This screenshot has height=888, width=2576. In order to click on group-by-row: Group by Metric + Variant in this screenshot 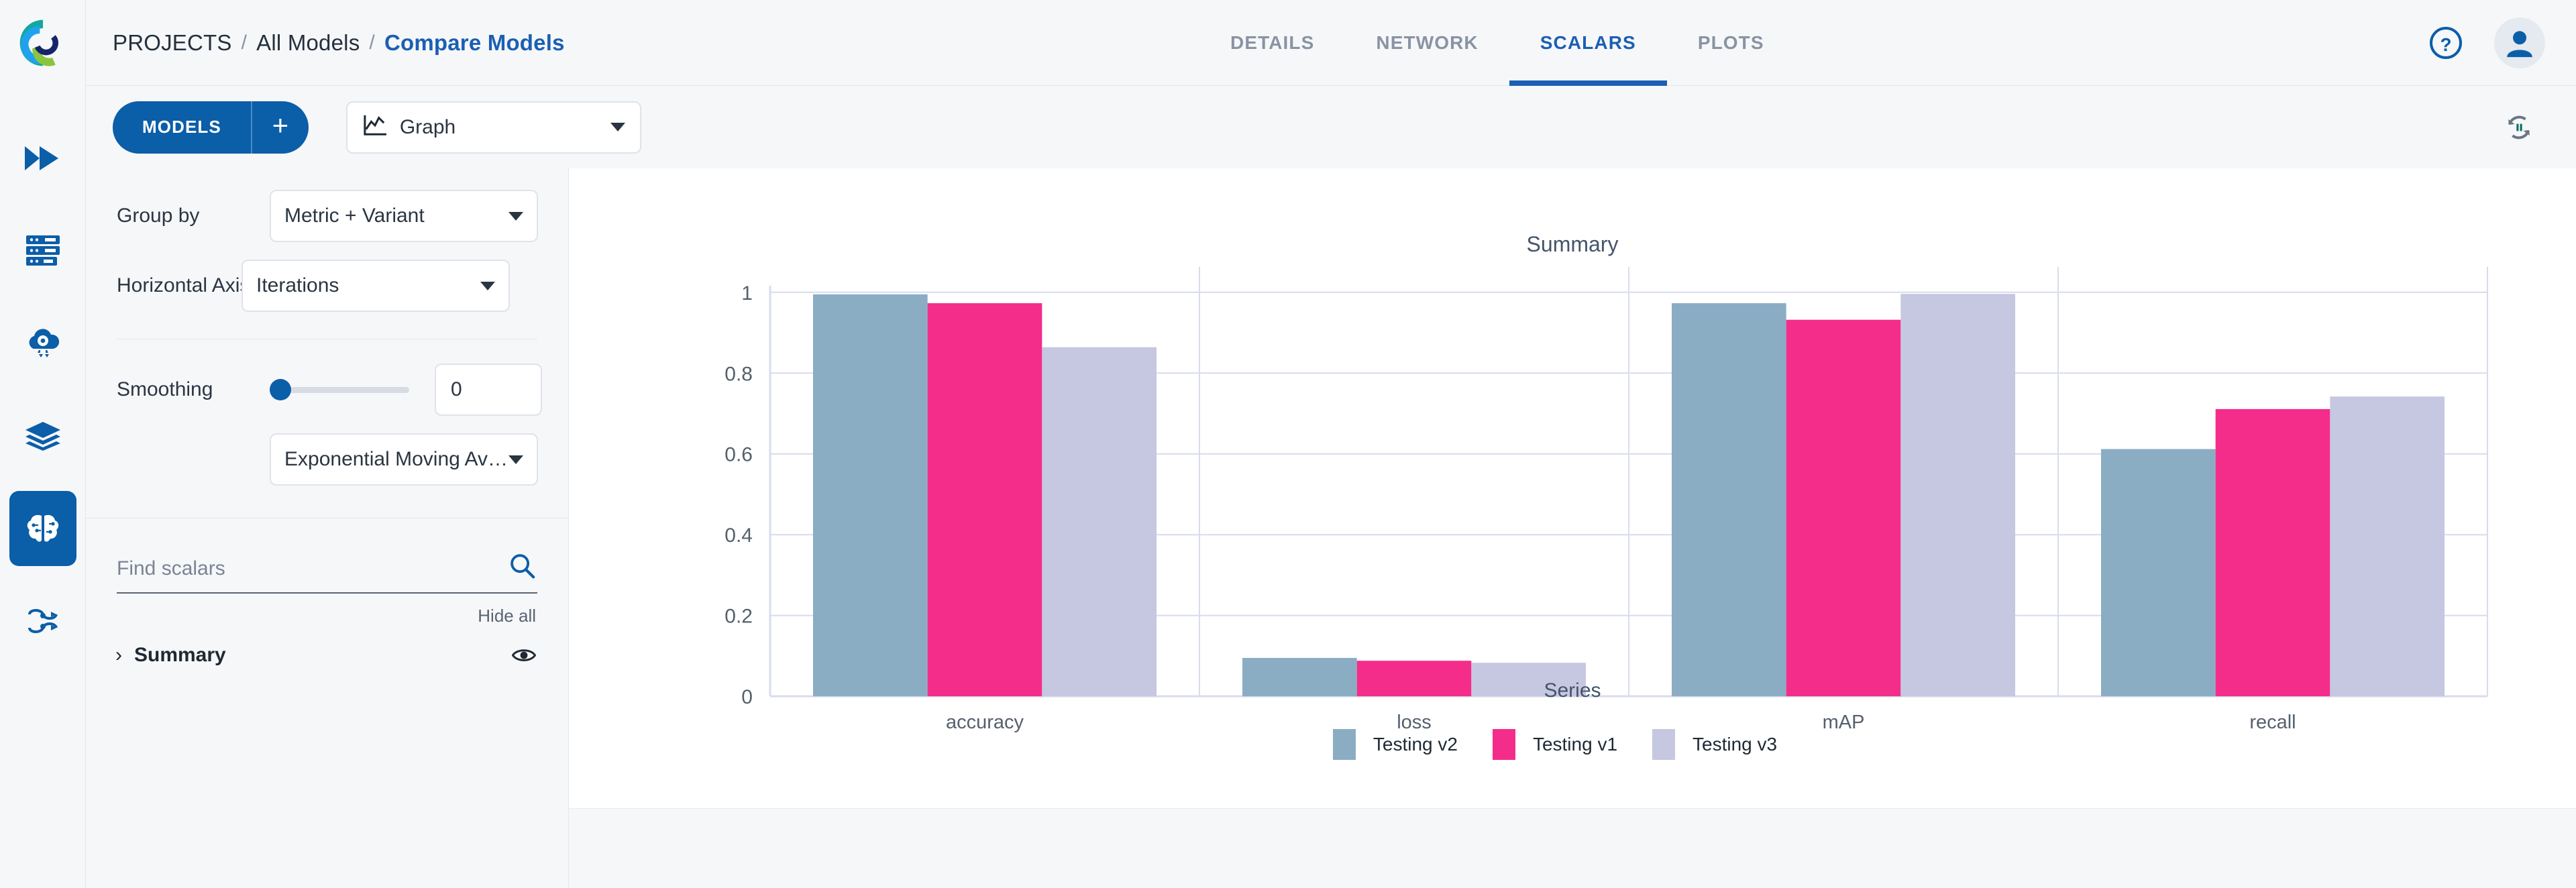, I will do `click(327, 216)`.